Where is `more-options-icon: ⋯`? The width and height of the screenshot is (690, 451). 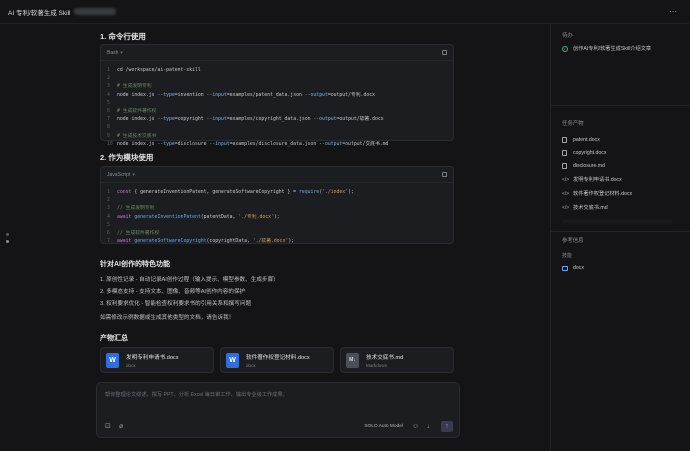 more-options-icon: ⋯ is located at coordinates (673, 11).